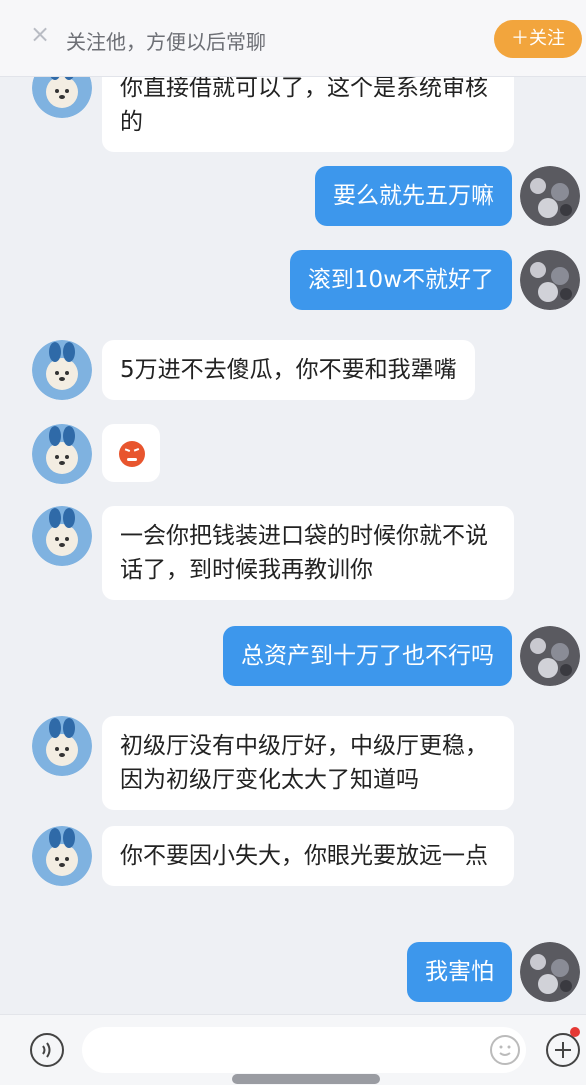 This screenshot has width=586, height=1085. I want to click on angry-face-icon, so click(132, 454).